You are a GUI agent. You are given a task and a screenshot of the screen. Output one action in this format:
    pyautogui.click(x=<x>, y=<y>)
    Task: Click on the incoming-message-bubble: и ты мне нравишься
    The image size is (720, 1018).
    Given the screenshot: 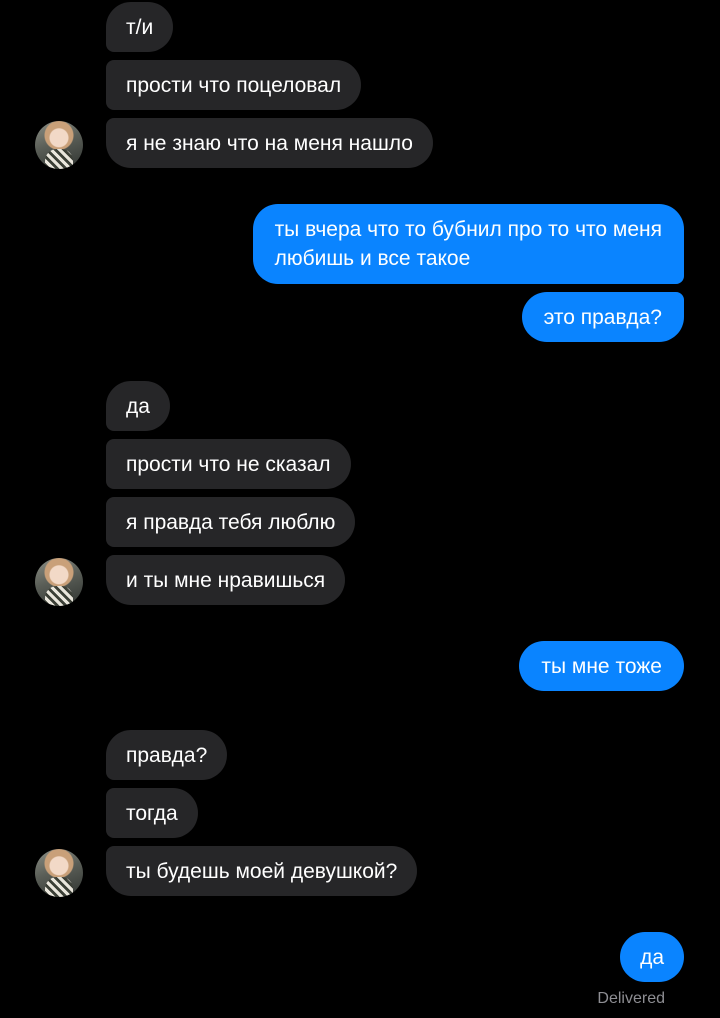 What is the action you would take?
    pyautogui.click(x=226, y=580)
    